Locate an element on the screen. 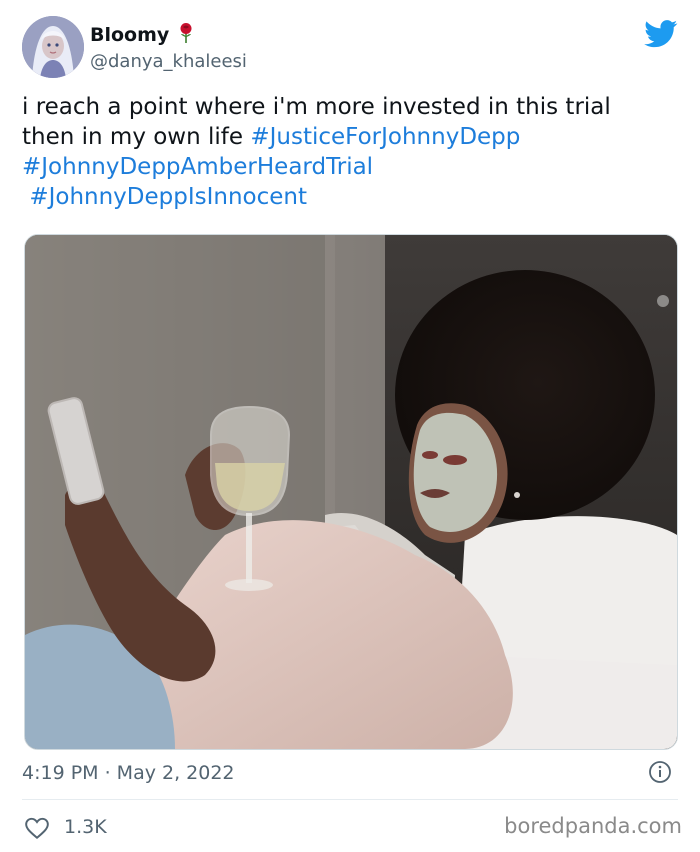 The width and height of the screenshot is (700, 852). rose-icon is located at coordinates (186, 35).